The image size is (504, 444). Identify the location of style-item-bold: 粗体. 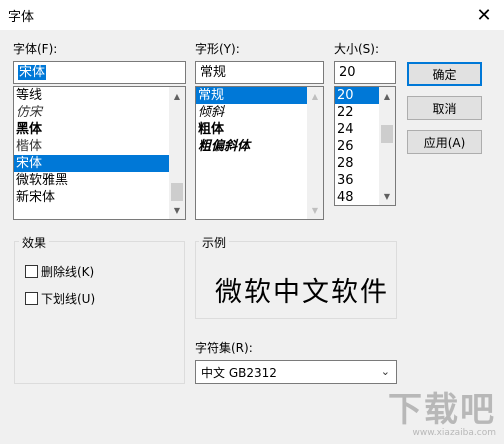
(259, 129).